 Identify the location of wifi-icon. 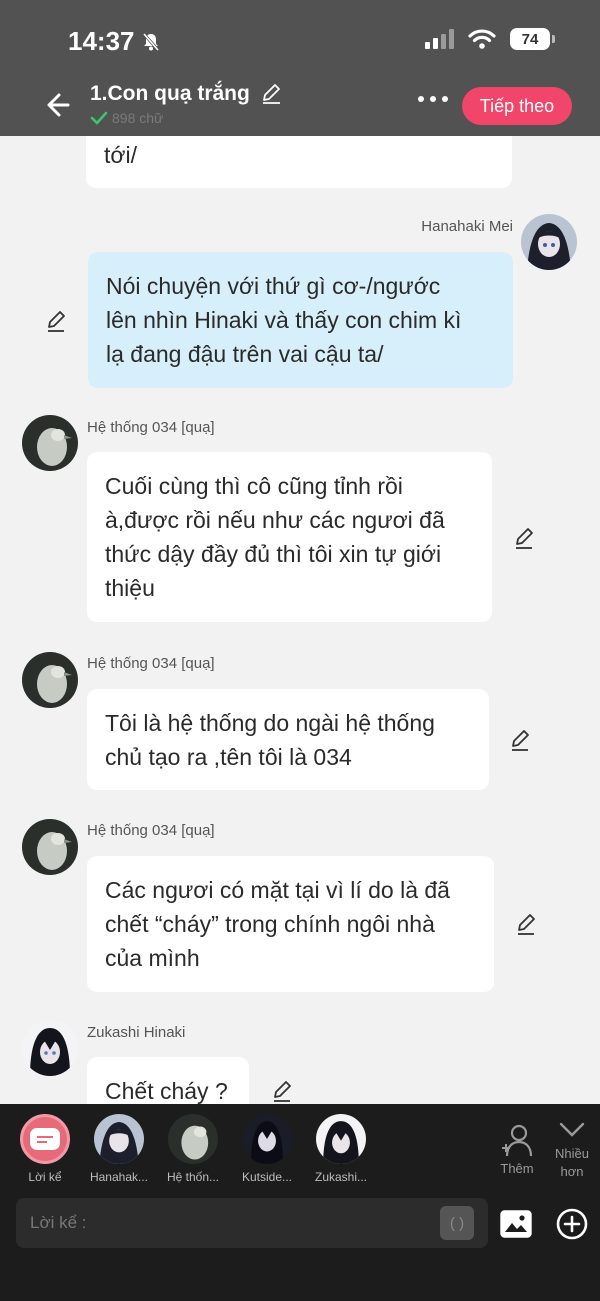
(482, 39).